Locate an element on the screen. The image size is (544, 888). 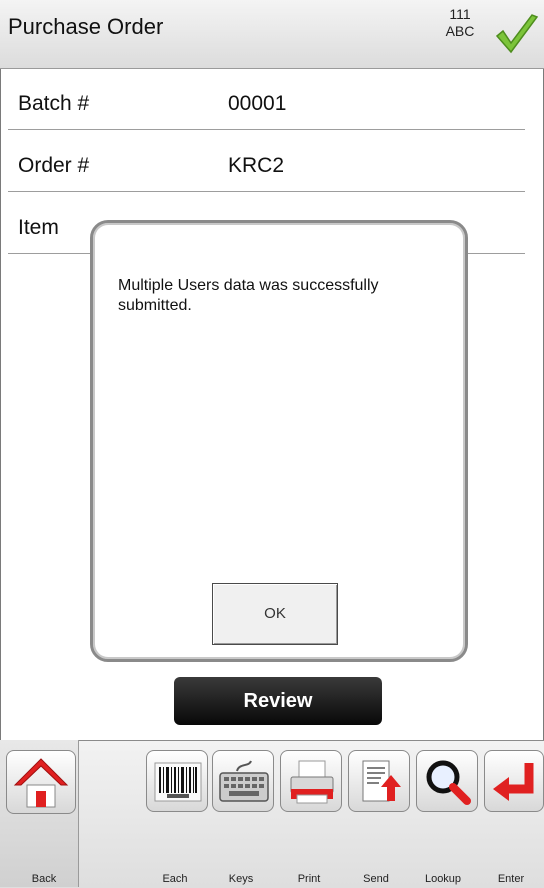
enter-button is located at coordinates (514, 781).